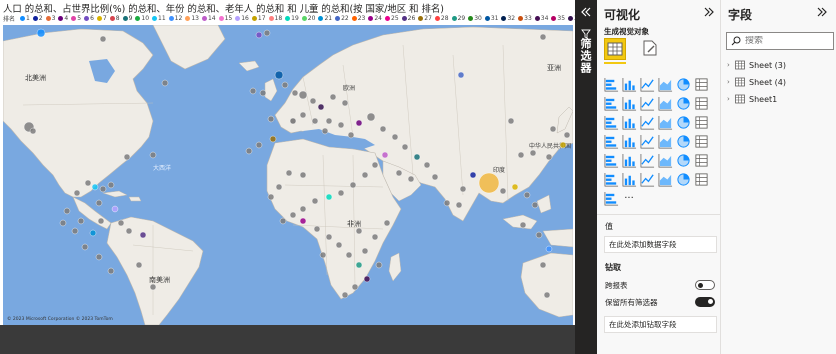  I want to click on scatter-chart-icon, so click(647, 122).